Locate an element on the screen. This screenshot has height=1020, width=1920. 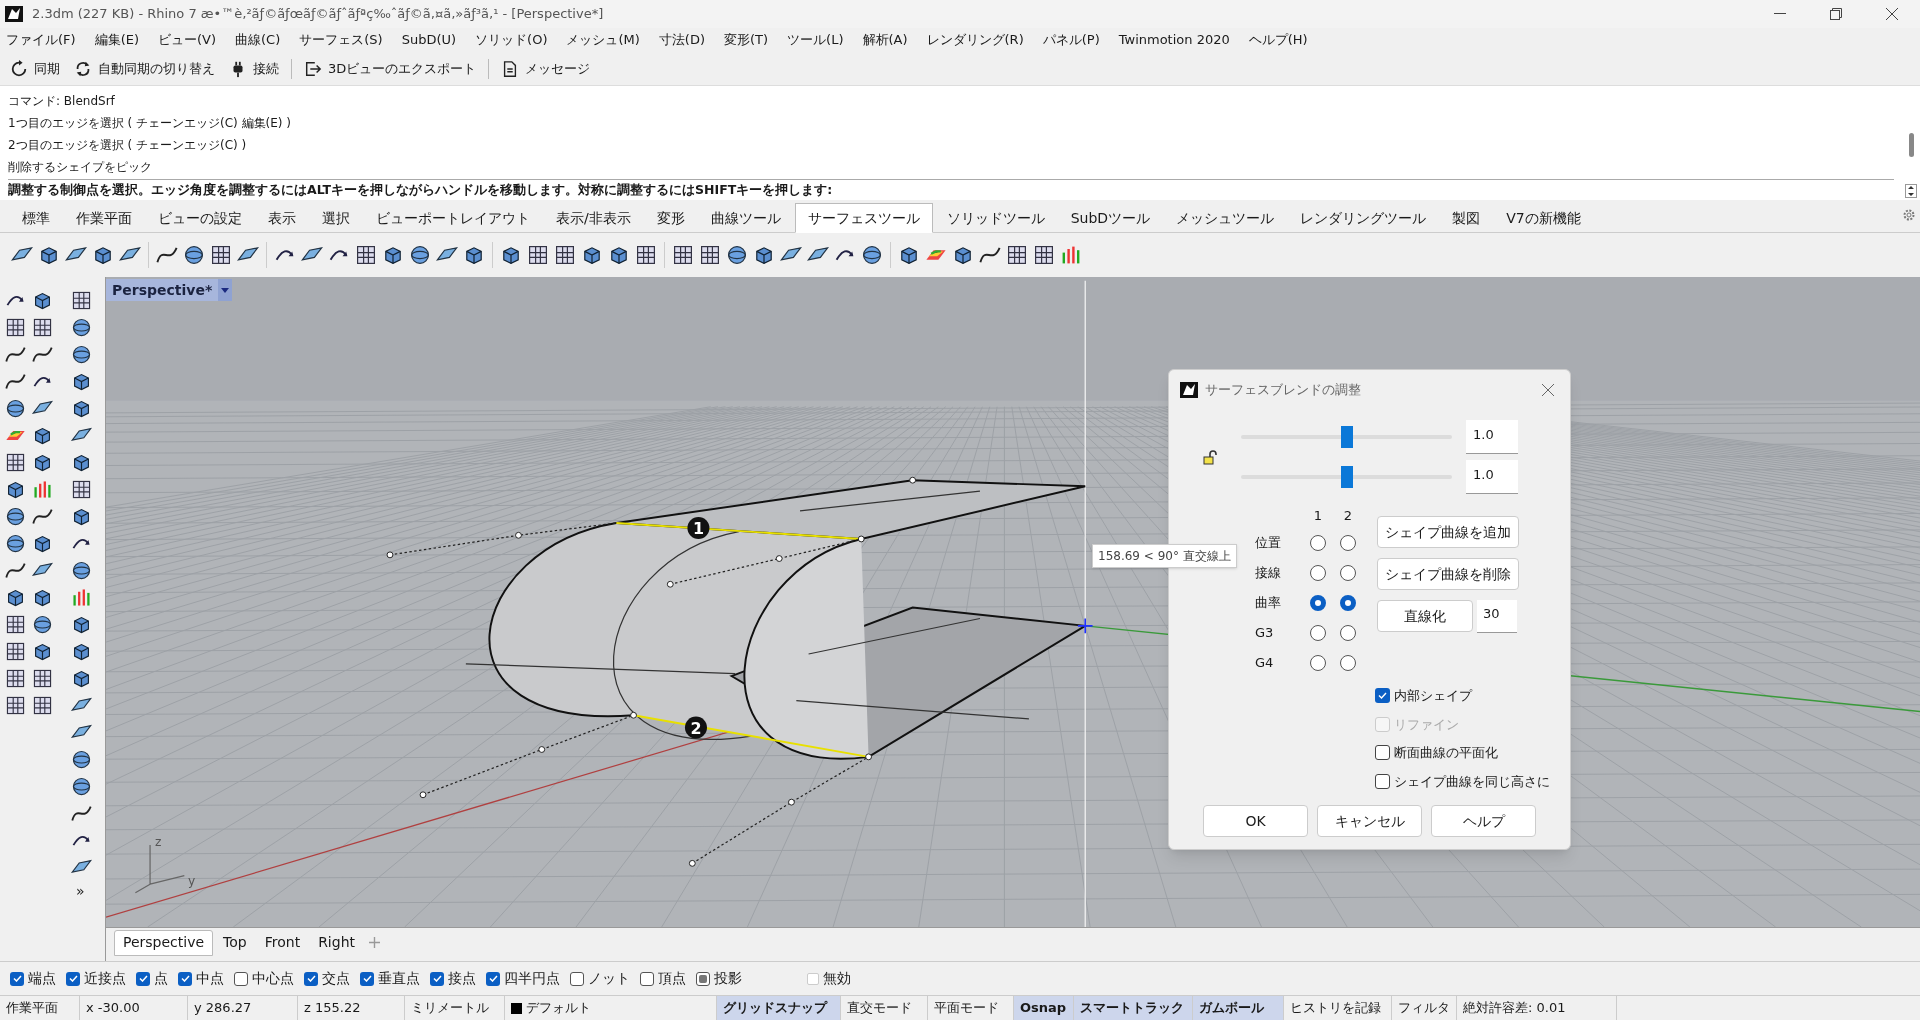
toolbar-button: 3Dビューのエクスポート is located at coordinates (390, 68).